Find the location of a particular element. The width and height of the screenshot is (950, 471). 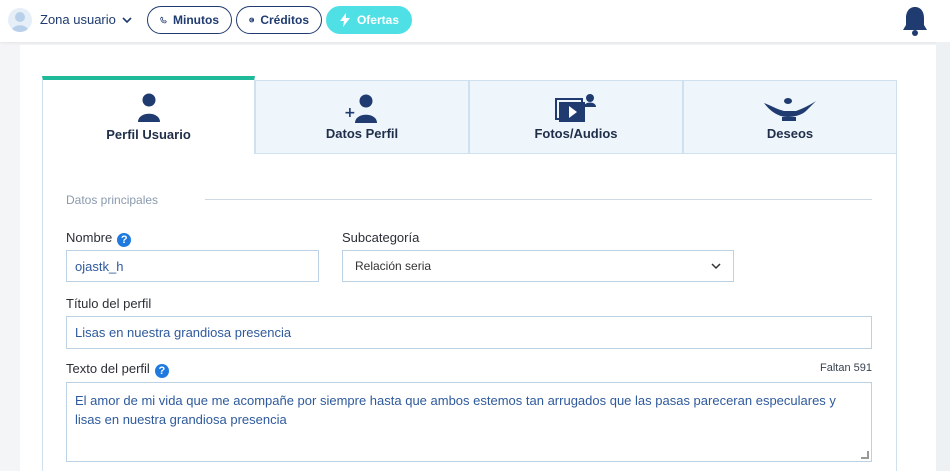

user-icon is located at coordinates (148, 107).